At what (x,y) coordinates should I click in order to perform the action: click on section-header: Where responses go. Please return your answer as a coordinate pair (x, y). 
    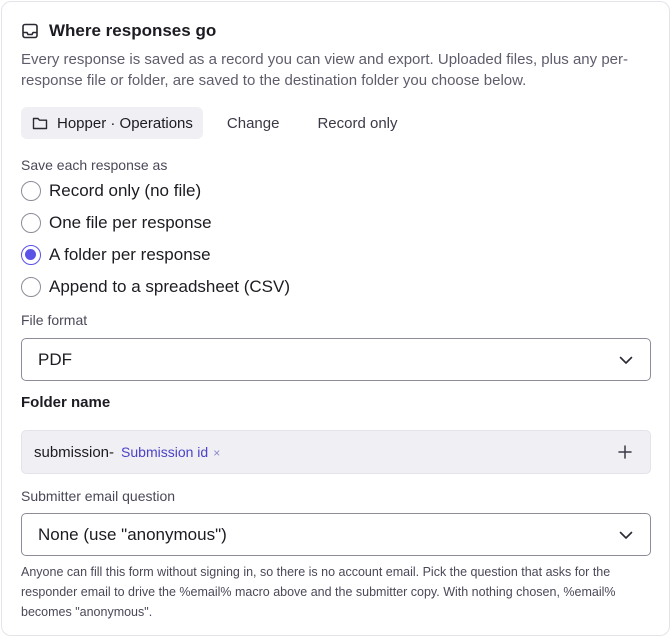
    Looking at the image, I should click on (118, 31).